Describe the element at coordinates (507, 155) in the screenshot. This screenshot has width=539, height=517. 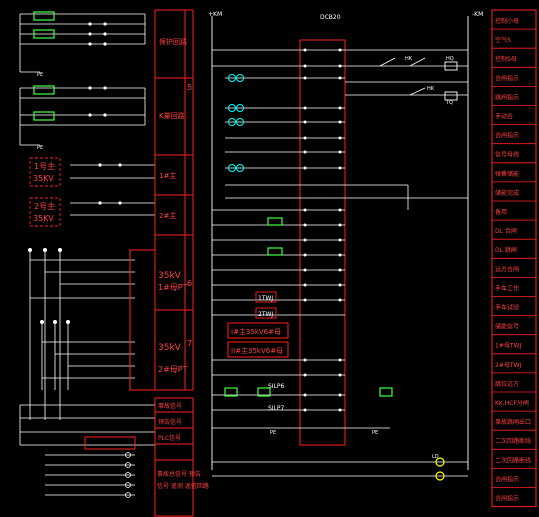
I see `right-column-label: 信号母线` at that location.